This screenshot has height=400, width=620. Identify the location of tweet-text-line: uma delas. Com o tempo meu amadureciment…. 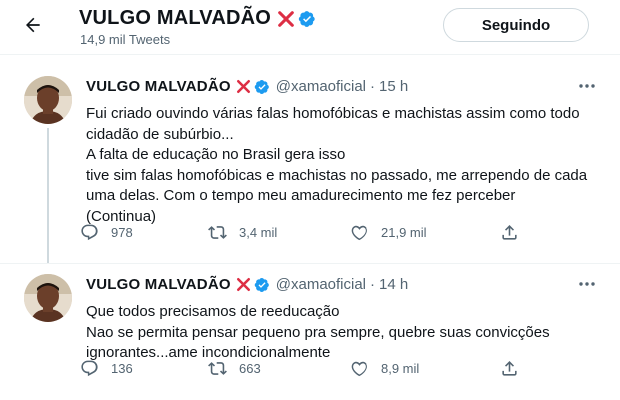
(301, 195).